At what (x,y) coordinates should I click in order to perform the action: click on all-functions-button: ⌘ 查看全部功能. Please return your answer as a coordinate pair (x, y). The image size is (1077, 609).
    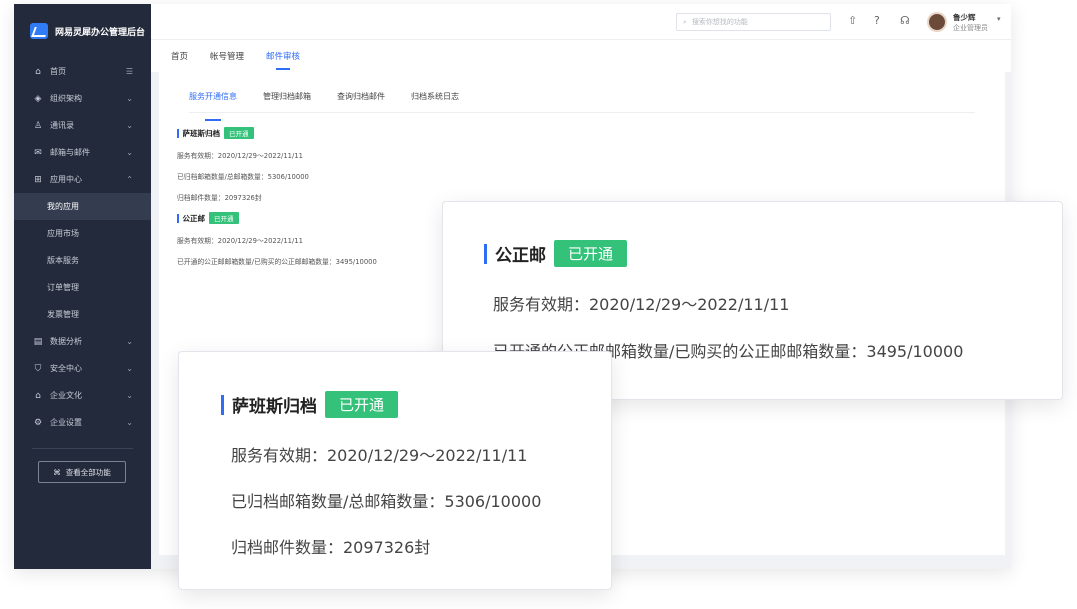
    Looking at the image, I should click on (82, 472).